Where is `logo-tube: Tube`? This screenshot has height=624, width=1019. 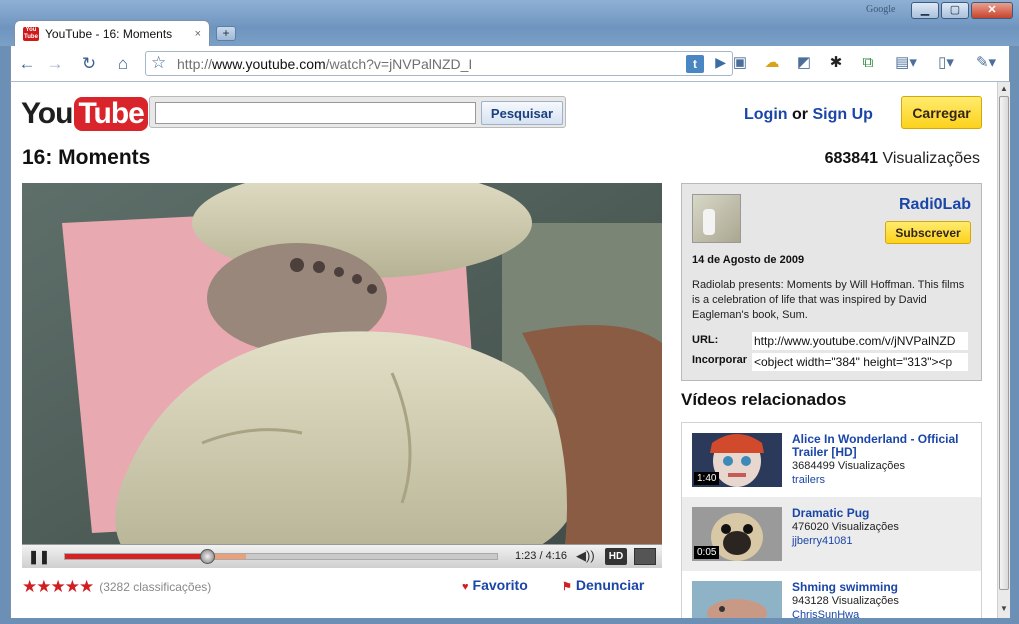
logo-tube: Tube is located at coordinates (111, 114).